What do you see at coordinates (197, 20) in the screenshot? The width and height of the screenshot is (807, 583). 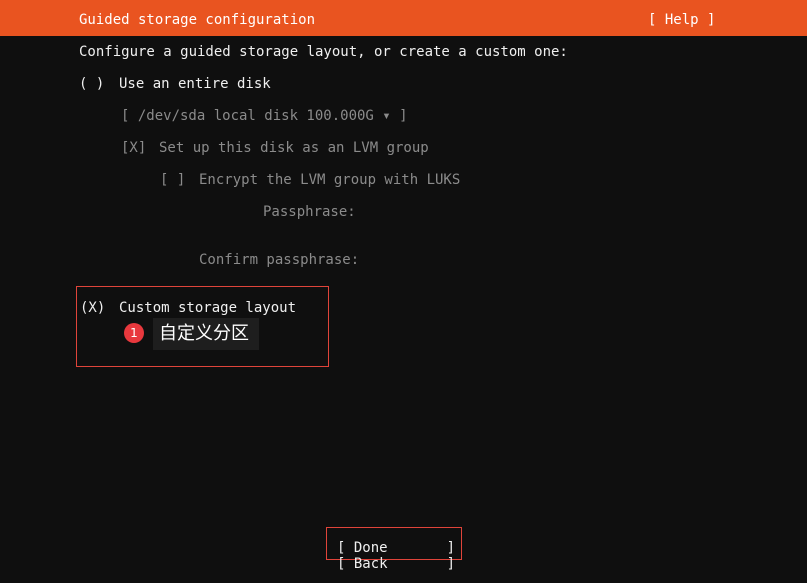 I see `page-title: Guided storage configuration` at bounding box center [197, 20].